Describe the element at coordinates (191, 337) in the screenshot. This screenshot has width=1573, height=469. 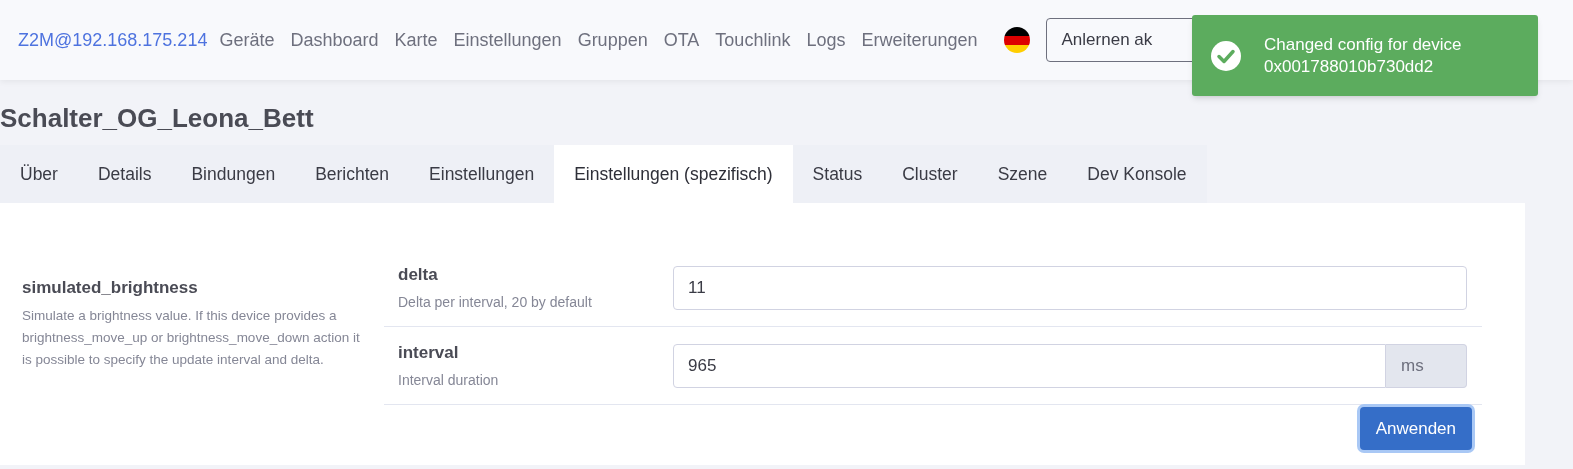
I see `setting-description: Simulate a brightness value. If this device provides a brightness_move_up or brightness_move_down action it is possible to specify the update interval and delta.` at that location.